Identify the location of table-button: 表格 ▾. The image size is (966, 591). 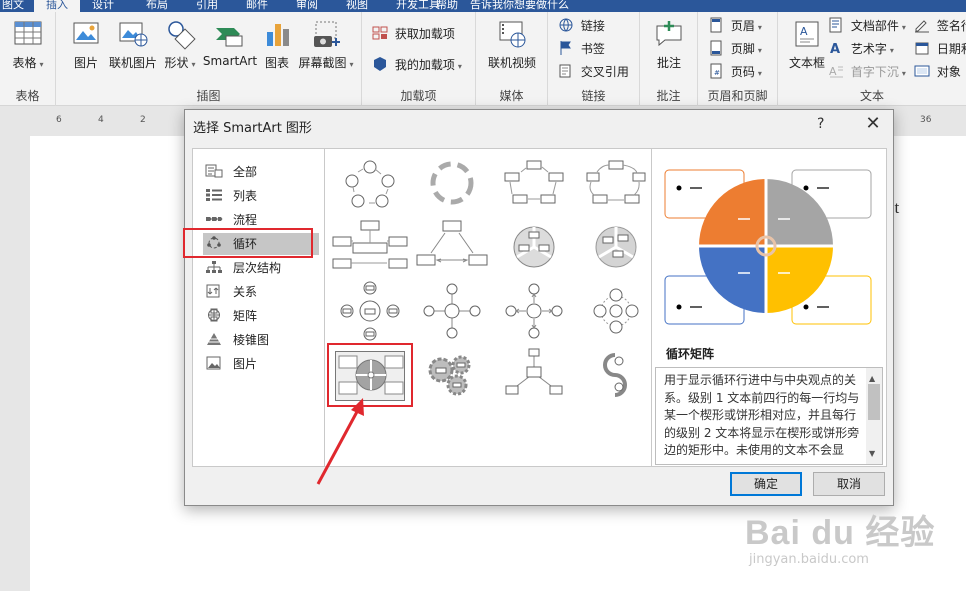
(28, 44).